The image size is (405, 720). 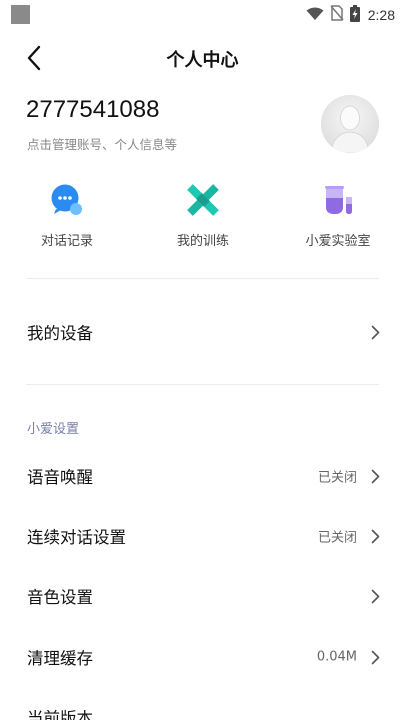 I want to click on row-voice-timbre: 音色设置, so click(x=202, y=596).